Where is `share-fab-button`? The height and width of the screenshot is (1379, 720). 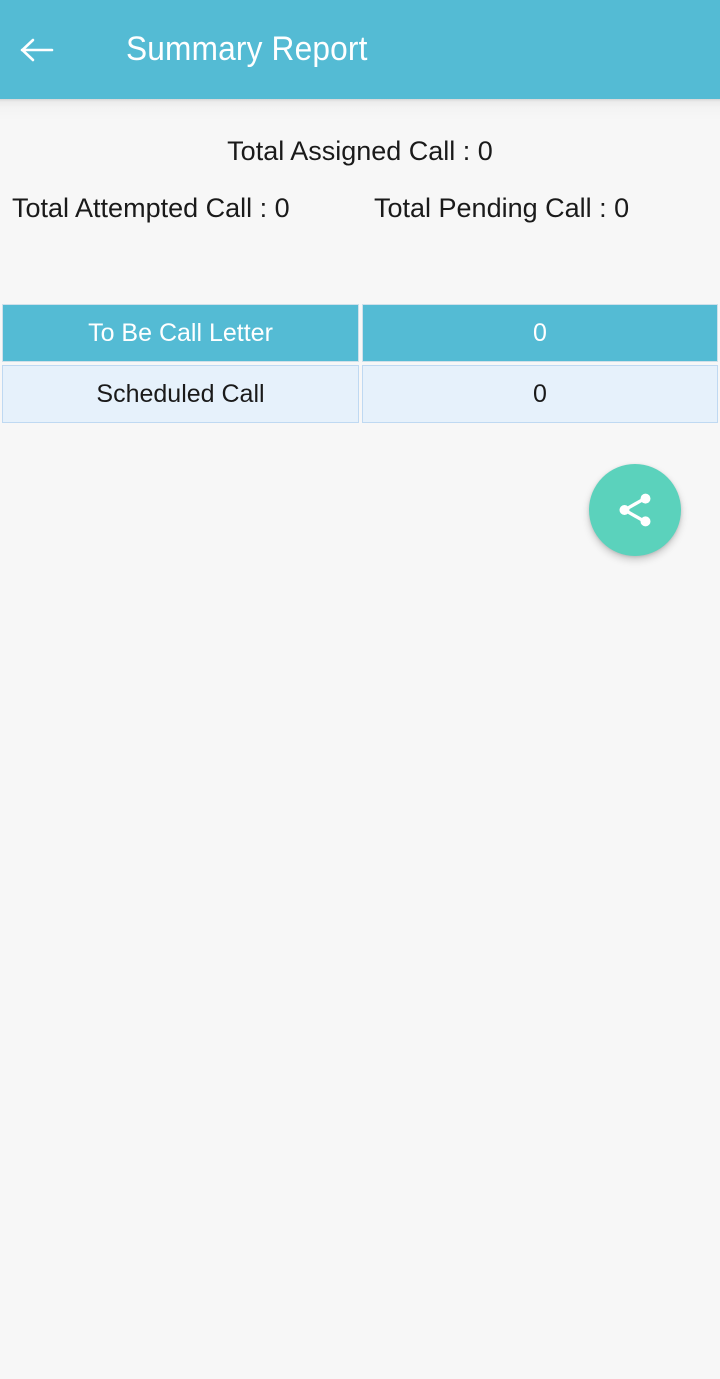
share-fab-button is located at coordinates (635, 510).